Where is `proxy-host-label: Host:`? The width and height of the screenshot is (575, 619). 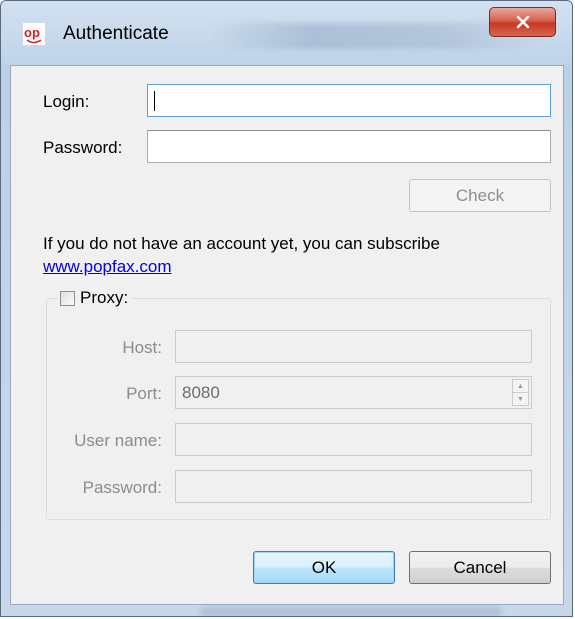 proxy-host-label: Host: is located at coordinates (142, 347).